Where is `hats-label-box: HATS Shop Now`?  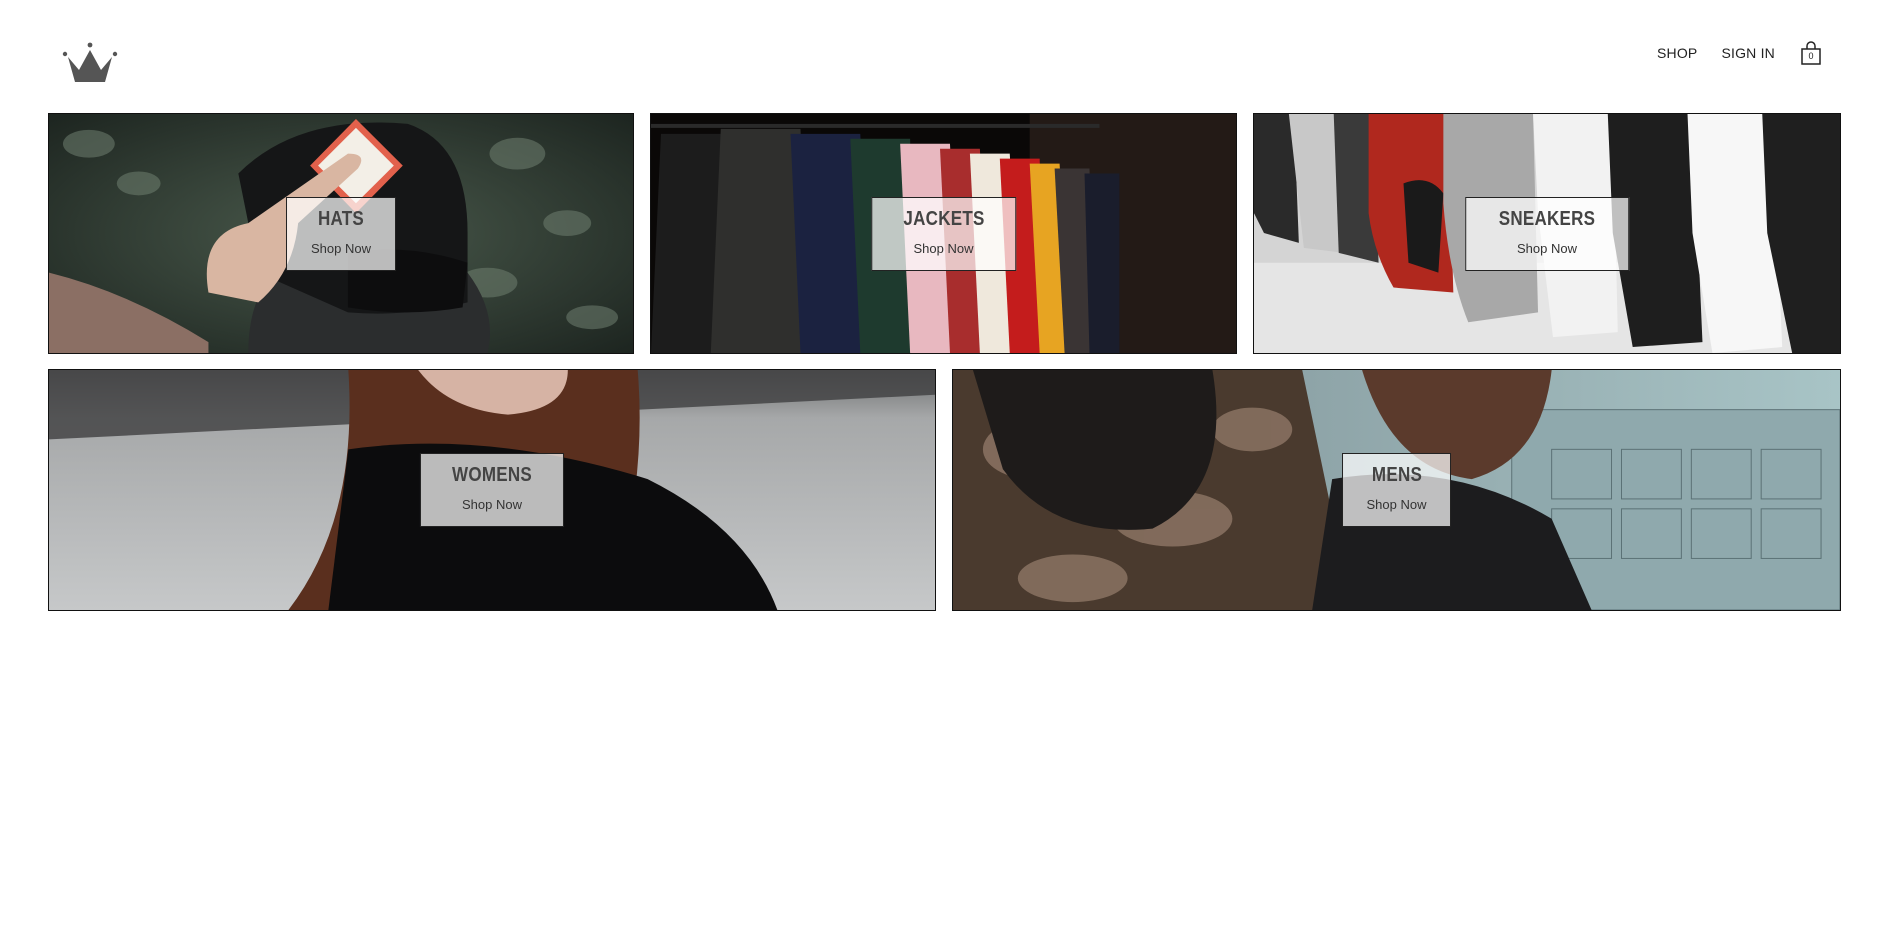
hats-label-box: HATS Shop Now is located at coordinates (341, 233).